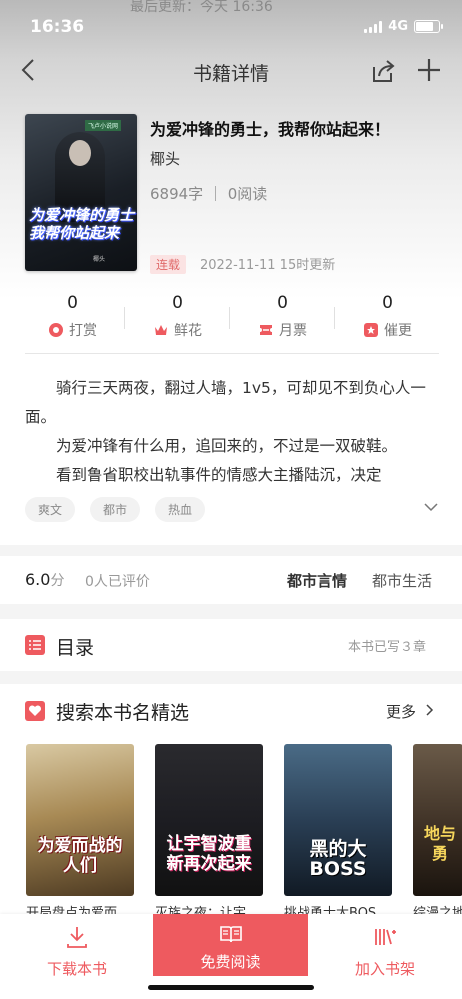  Describe the element at coordinates (161, 330) in the screenshot. I see `flower-icon` at that location.